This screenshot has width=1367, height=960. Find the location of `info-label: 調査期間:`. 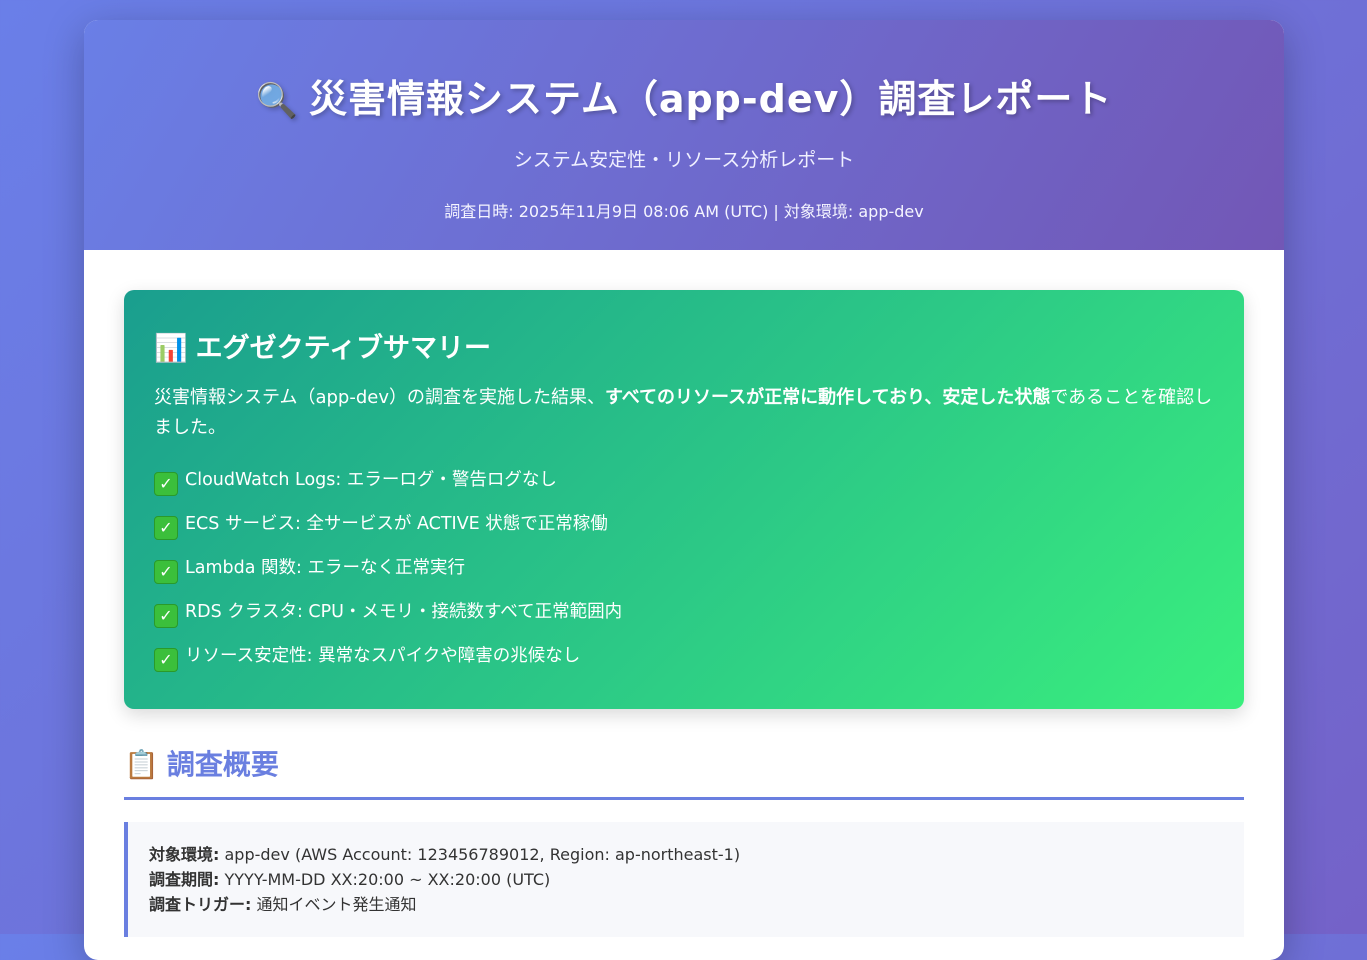

info-label: 調査期間: is located at coordinates (184, 879).